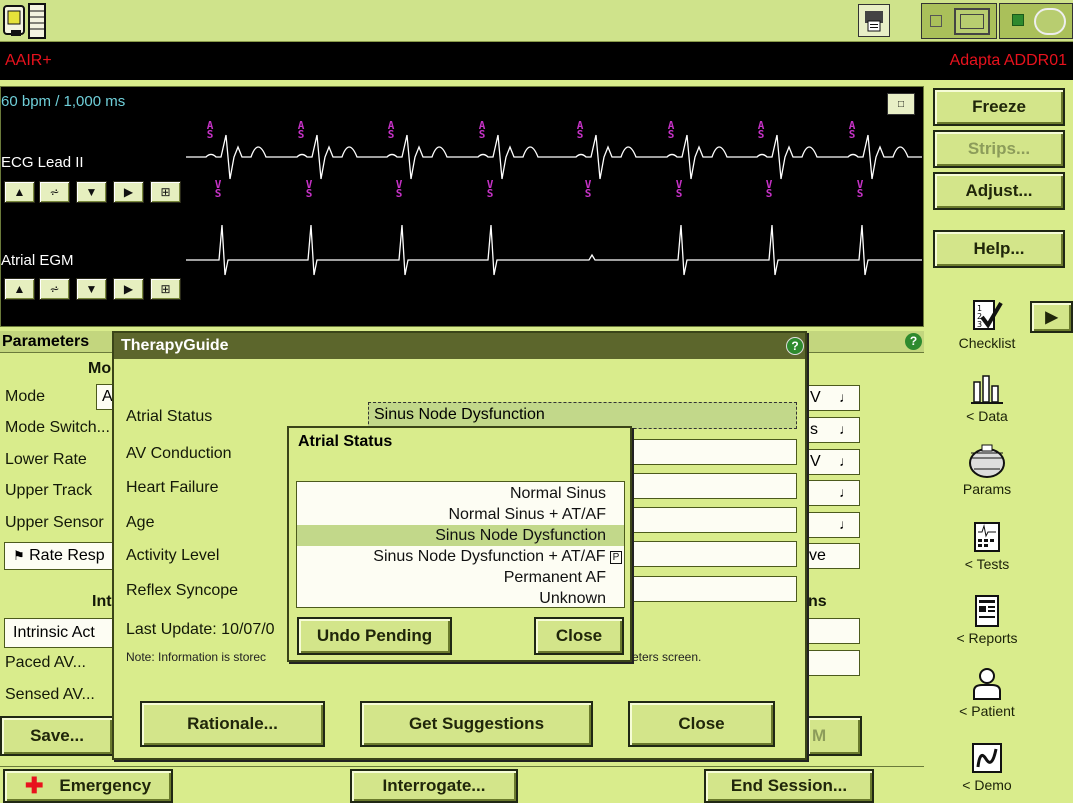 This screenshot has width=1073, height=803. I want to click on sidebar-item-label: < Data, so click(987, 416).